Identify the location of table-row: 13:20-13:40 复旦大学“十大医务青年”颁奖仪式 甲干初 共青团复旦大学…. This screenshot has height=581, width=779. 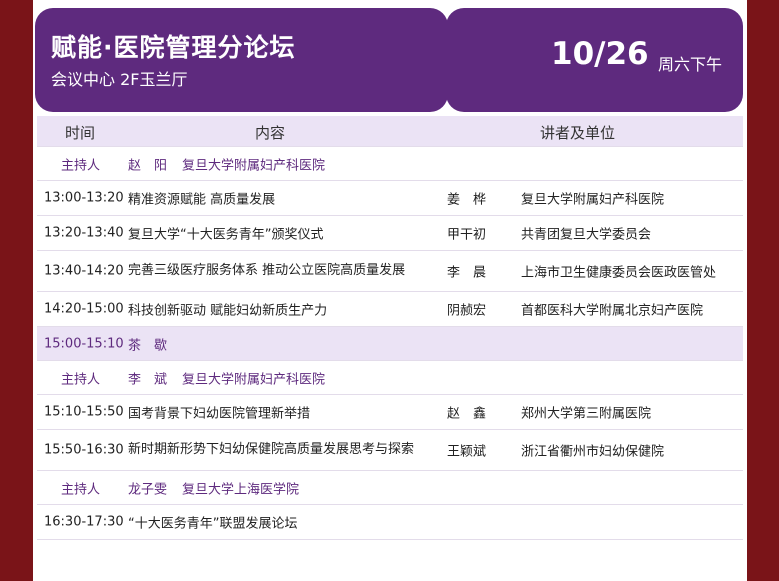
(390, 233).